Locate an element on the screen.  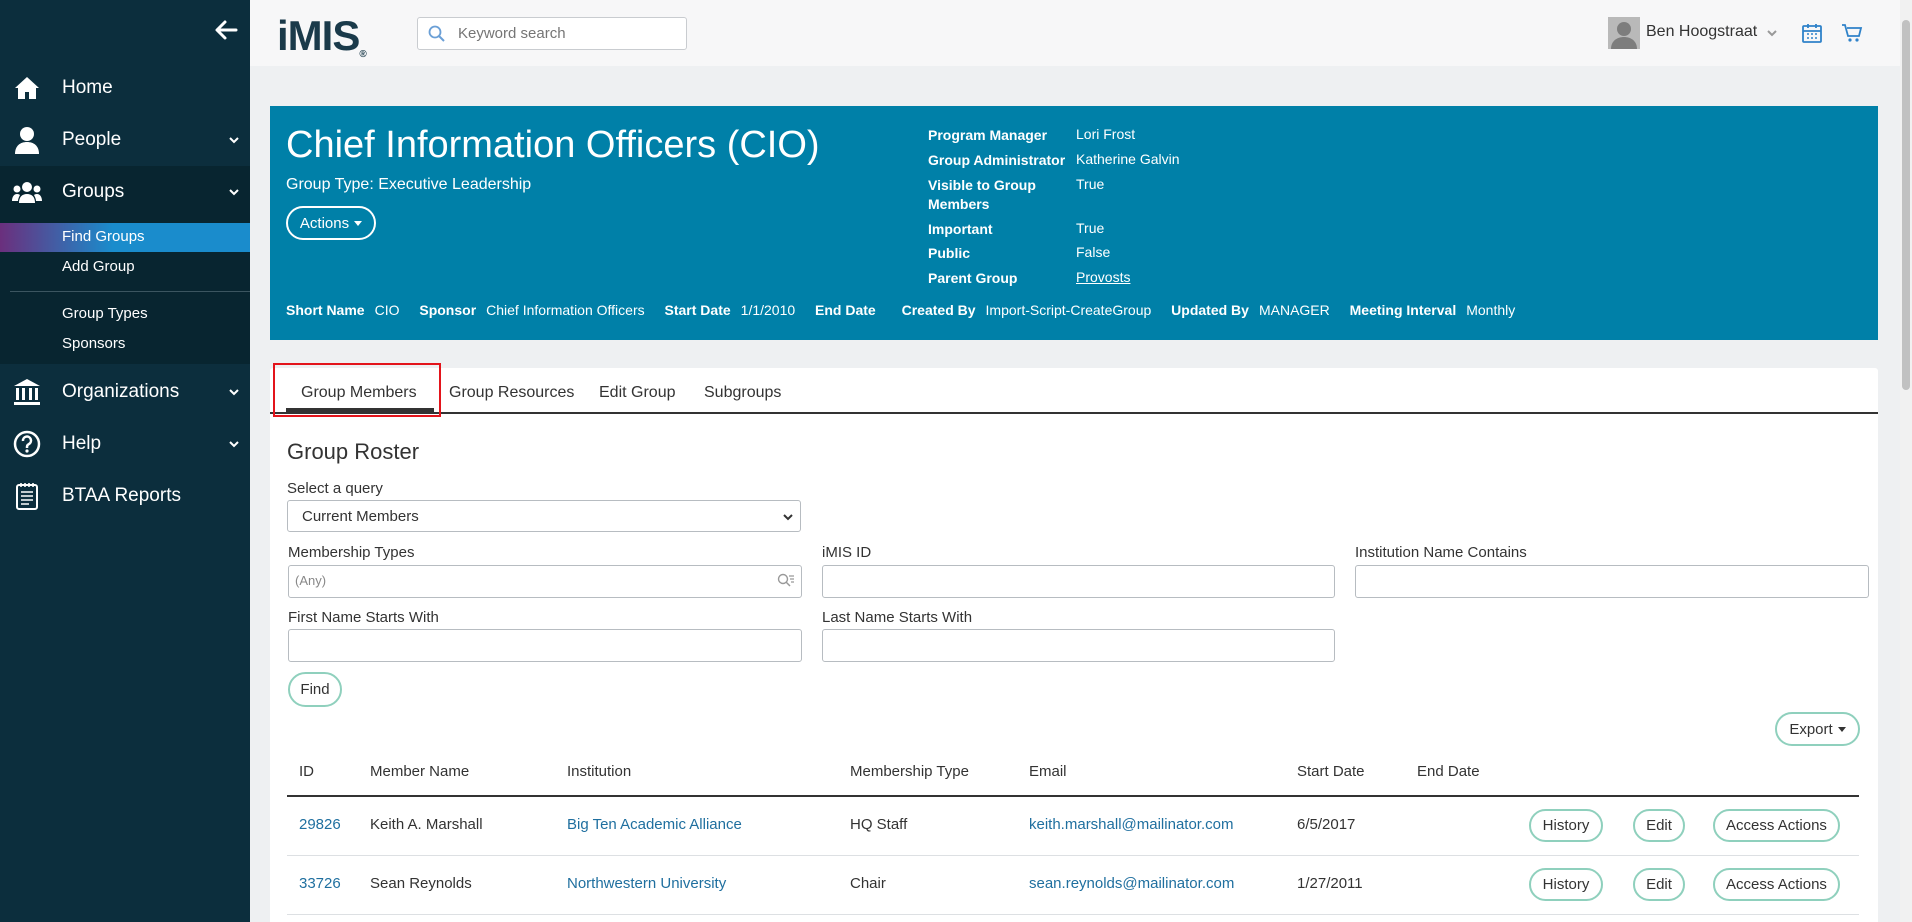
query-selected-value: Current Members is located at coordinates (360, 516).